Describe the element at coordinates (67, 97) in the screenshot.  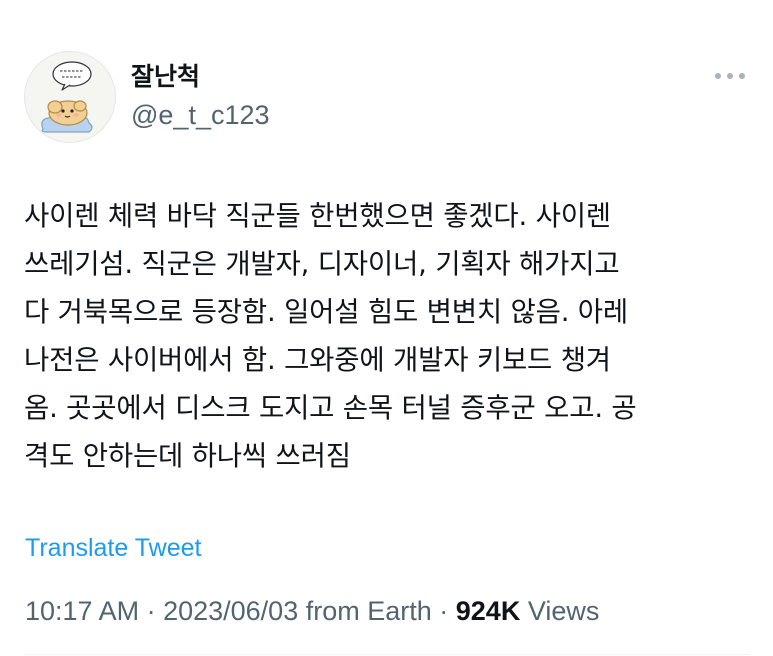
I see `cartoon-character-avatar-icon` at that location.